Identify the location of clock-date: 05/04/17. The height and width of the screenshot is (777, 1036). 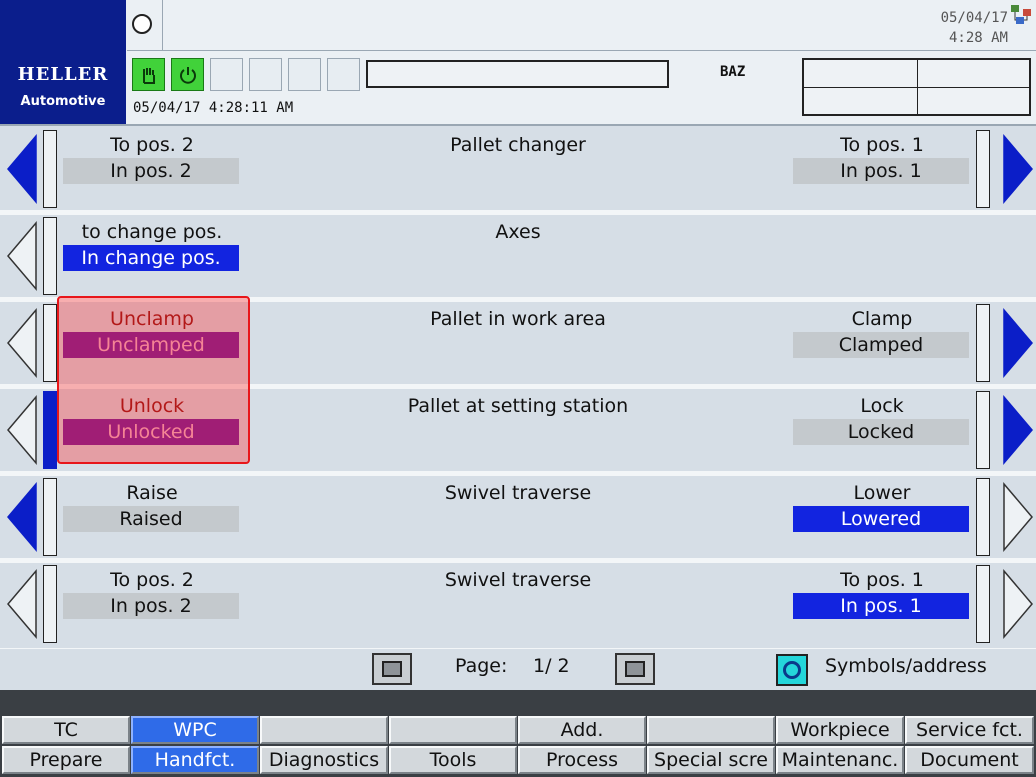
(974, 18).